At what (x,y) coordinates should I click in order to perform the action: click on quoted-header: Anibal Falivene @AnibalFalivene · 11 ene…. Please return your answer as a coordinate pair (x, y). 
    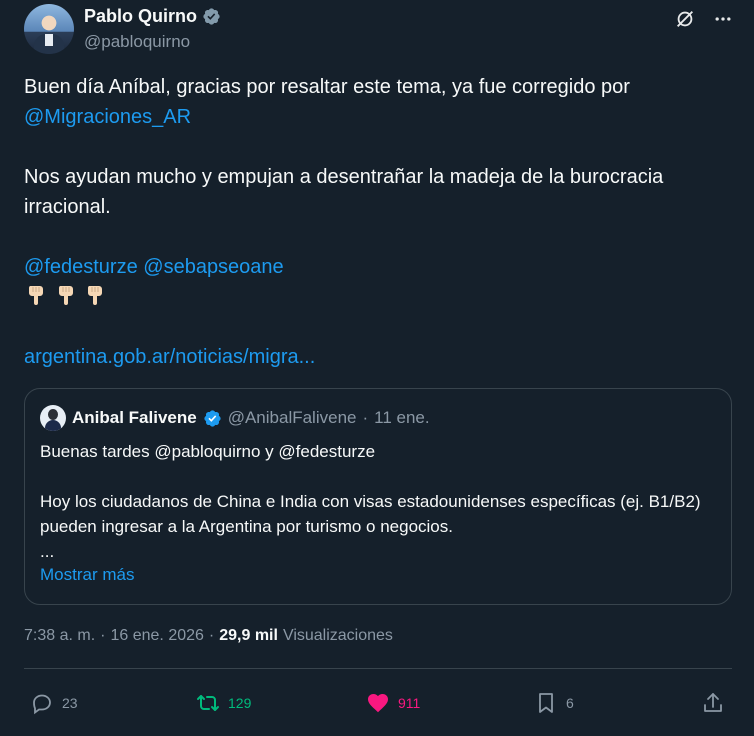
    Looking at the image, I should click on (235, 418).